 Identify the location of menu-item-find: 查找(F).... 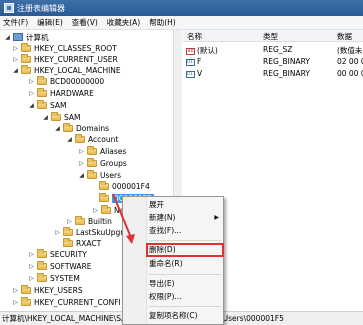
(185, 231).